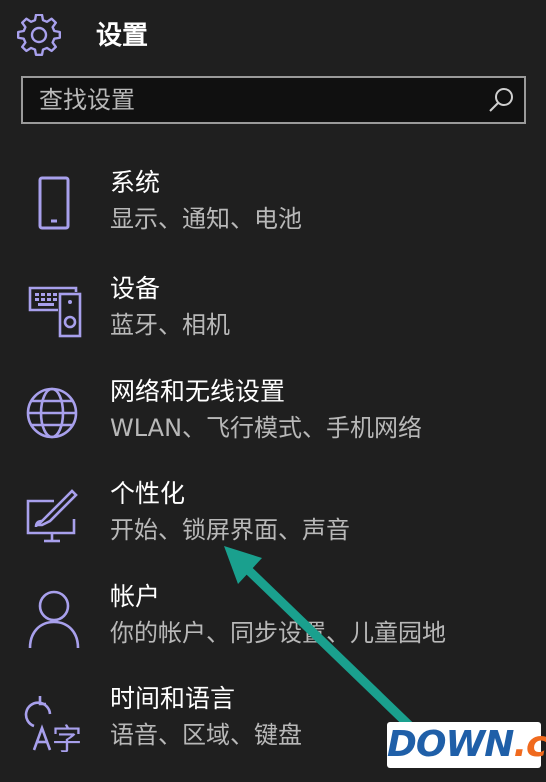 The height and width of the screenshot is (782, 546). I want to click on item-name: 个性化, so click(148, 493).